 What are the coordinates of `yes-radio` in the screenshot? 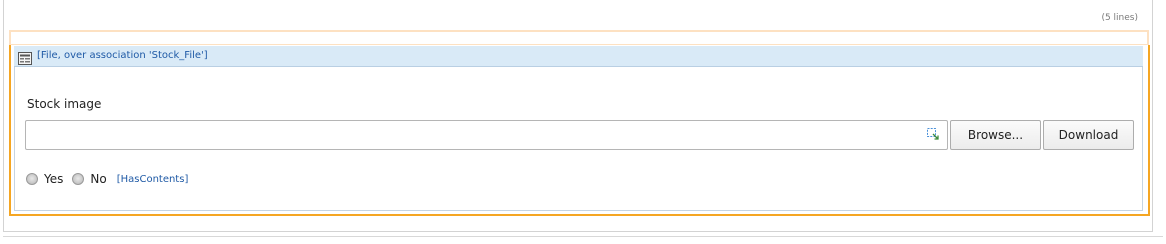 It's located at (32, 179).